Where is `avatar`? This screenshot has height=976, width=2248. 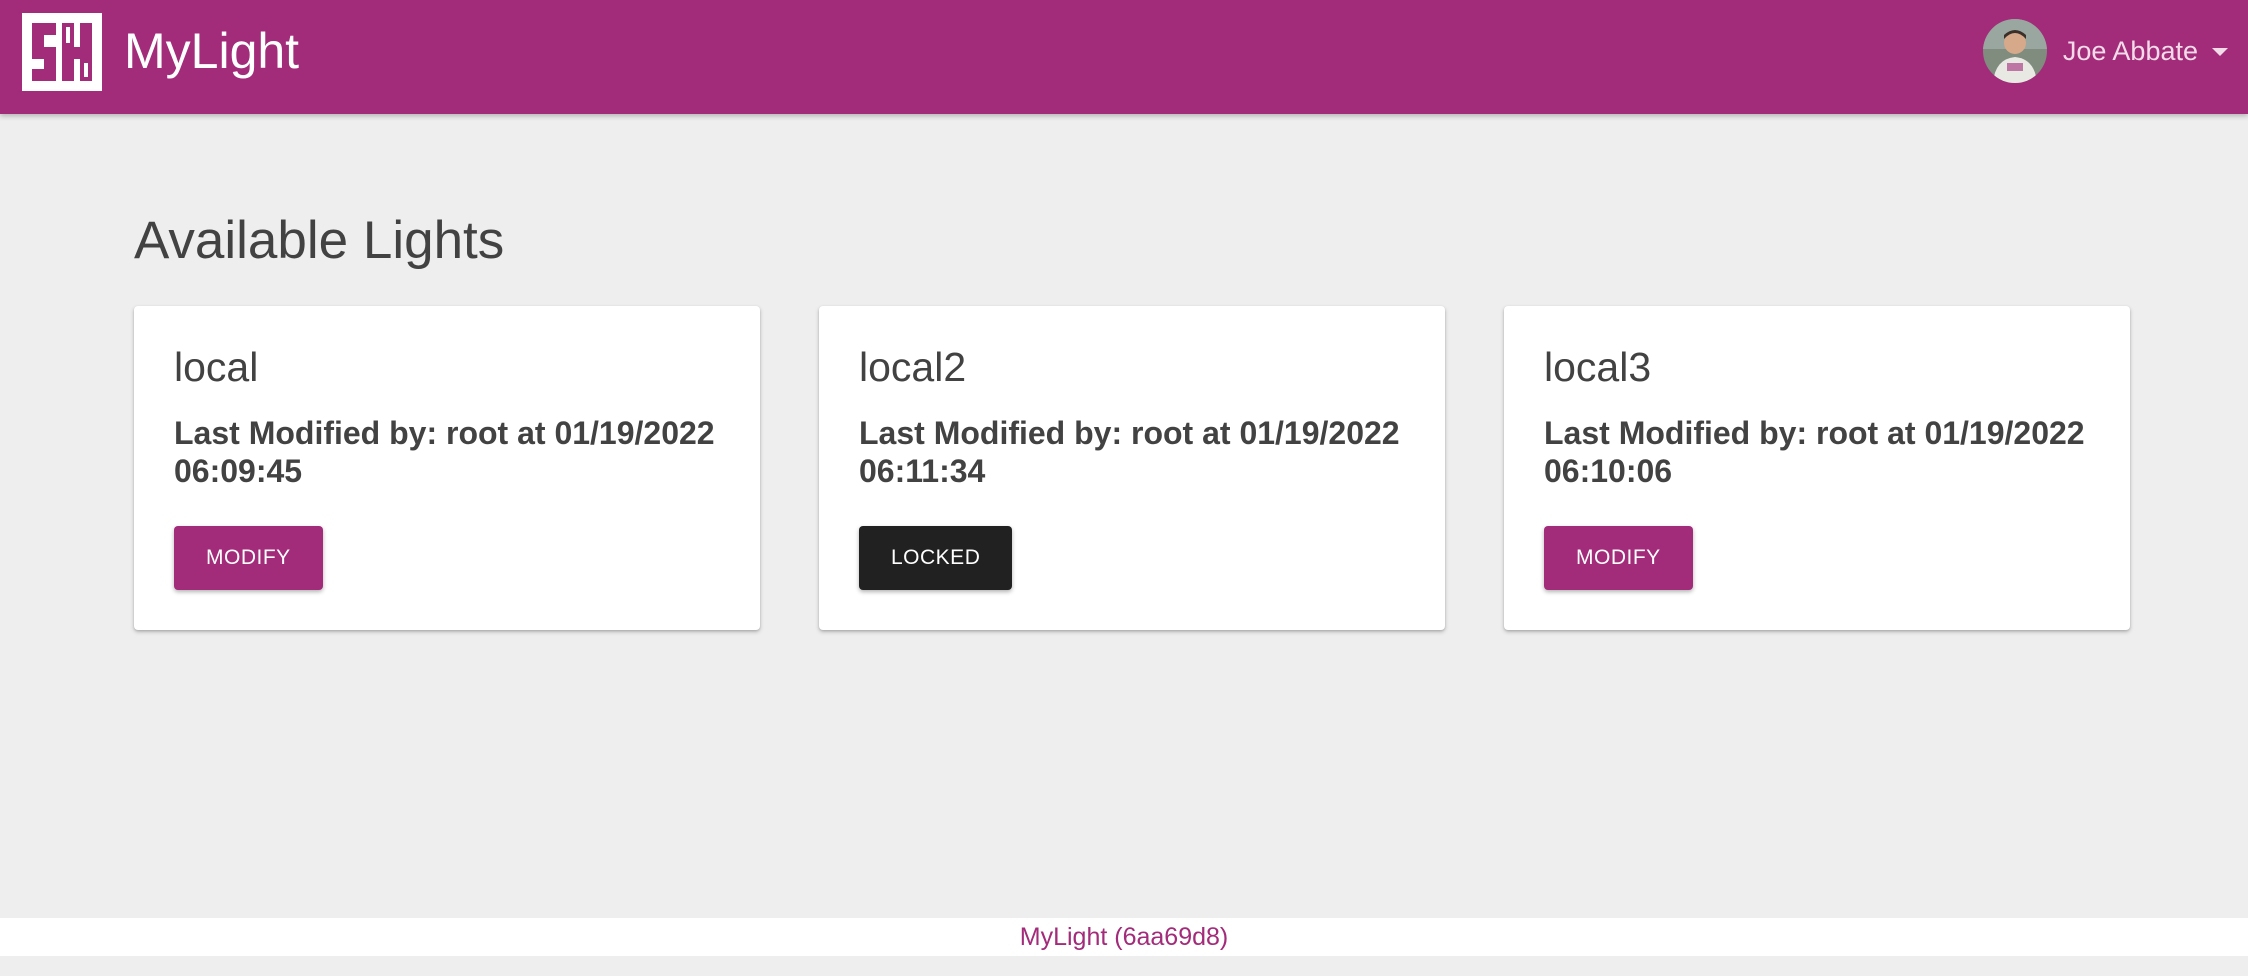
avatar is located at coordinates (2014, 51).